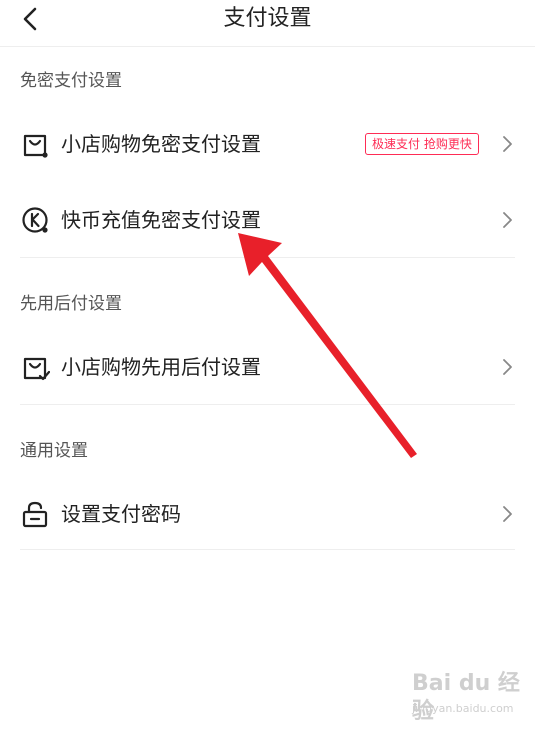  Describe the element at coordinates (35, 514) in the screenshot. I see `lock-icon` at that location.